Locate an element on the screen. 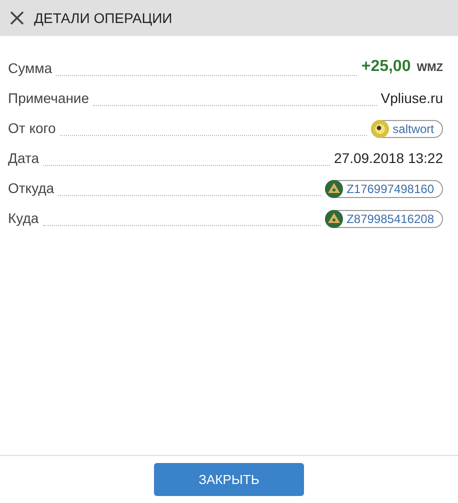  close-button: ЗАКРЫТЬ is located at coordinates (229, 479).